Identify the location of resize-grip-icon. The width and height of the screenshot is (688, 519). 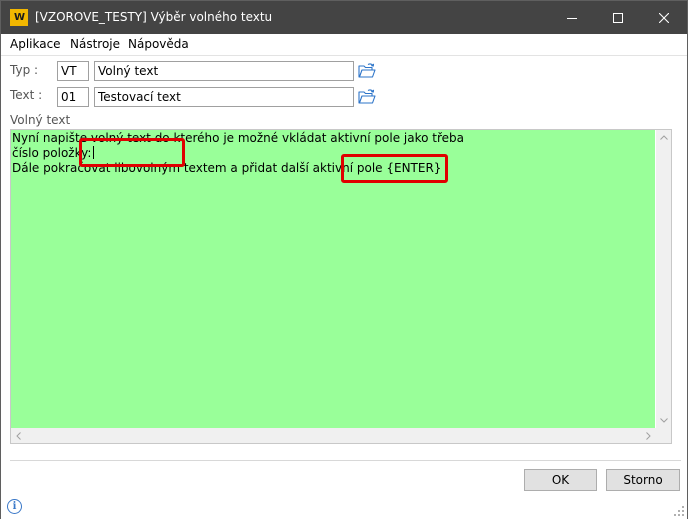
(679, 511).